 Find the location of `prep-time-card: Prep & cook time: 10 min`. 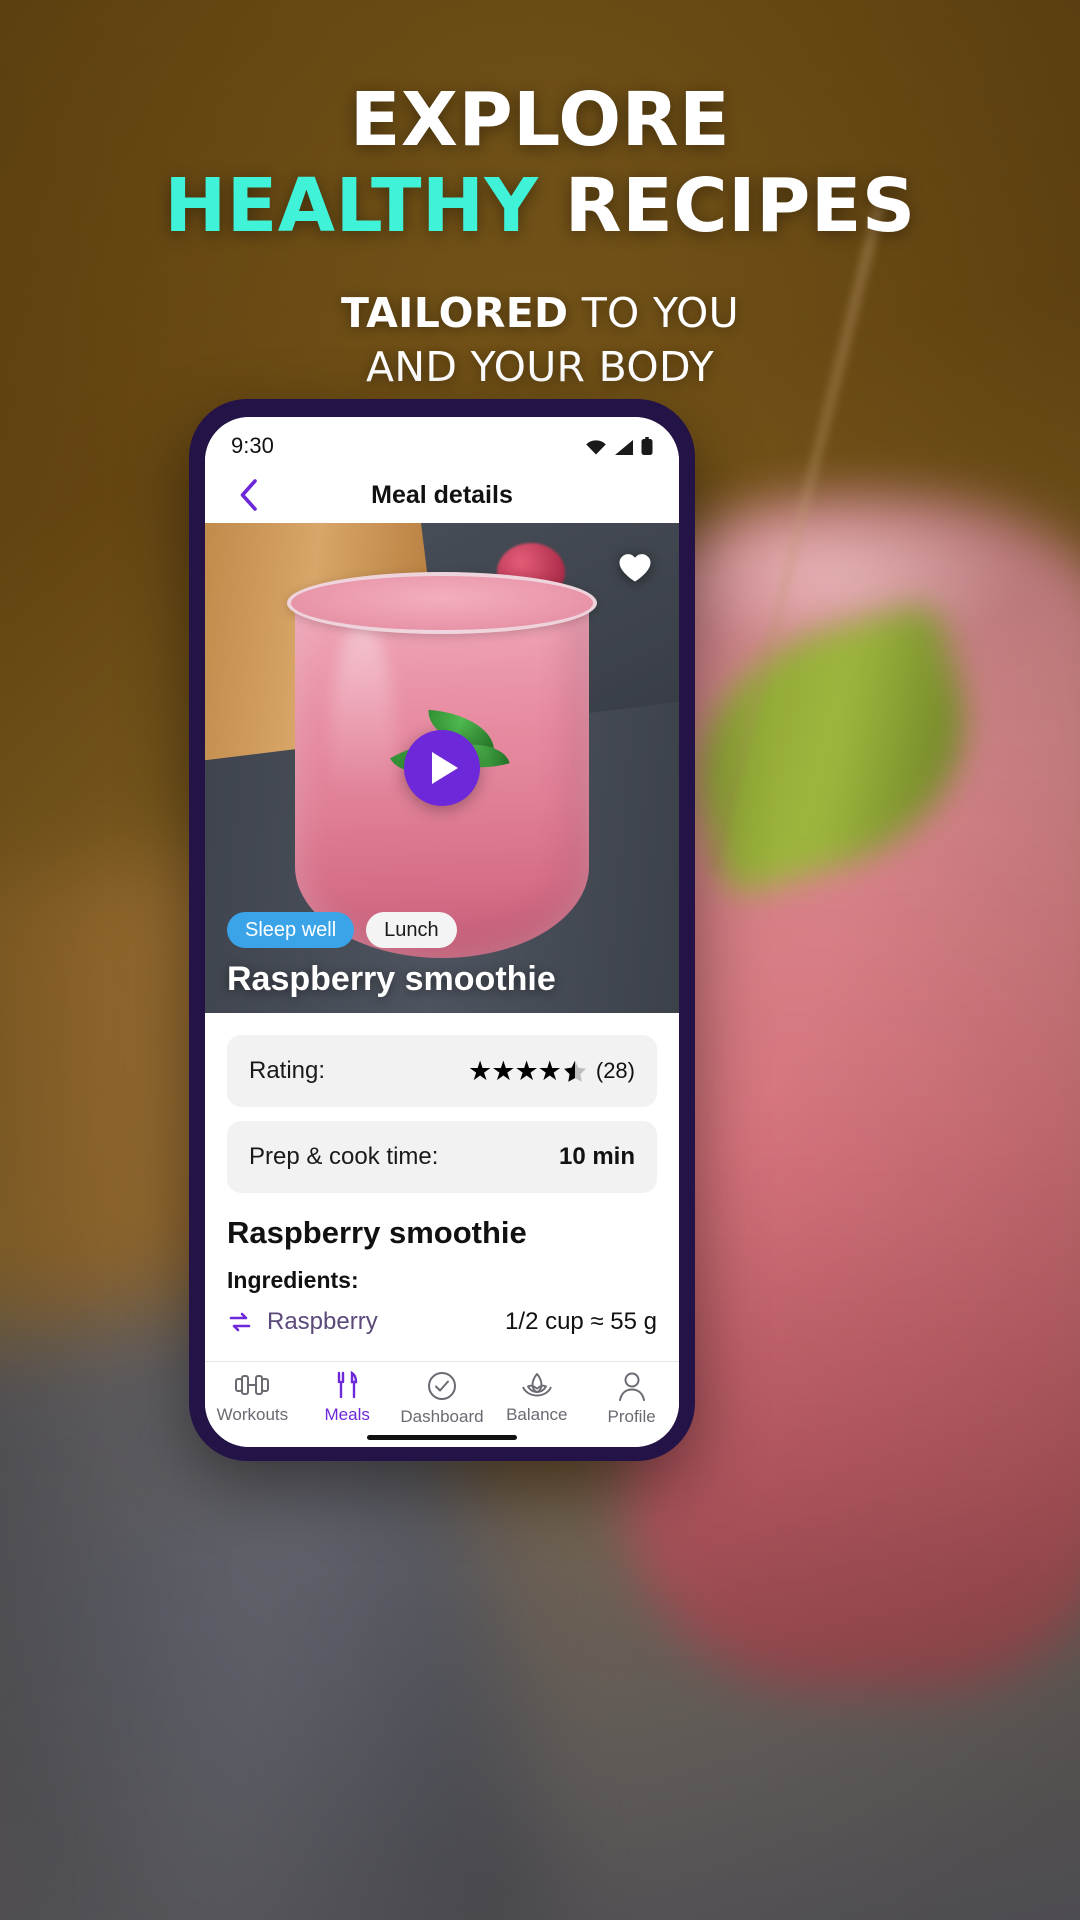

prep-time-card: Prep & cook time: 10 min is located at coordinates (442, 1157).